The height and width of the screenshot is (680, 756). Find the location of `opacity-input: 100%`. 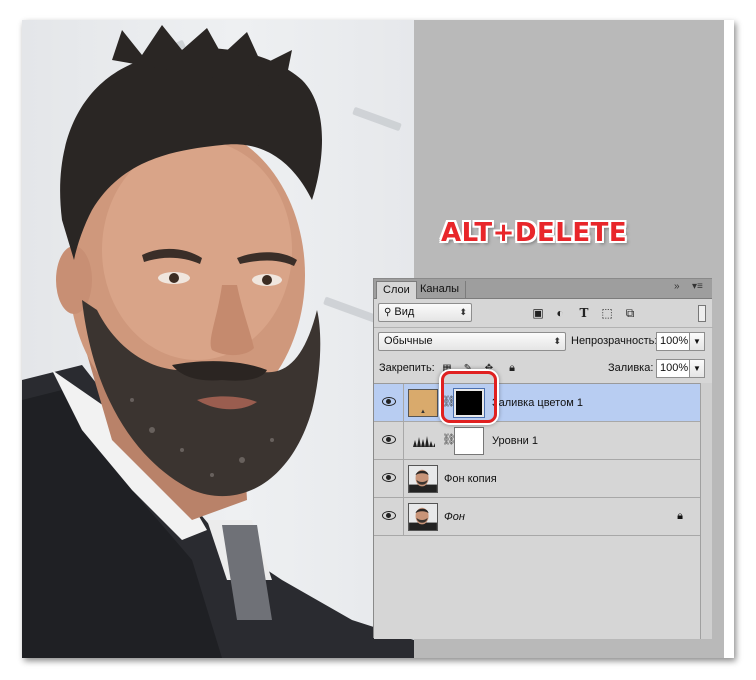

opacity-input: 100% is located at coordinates (673, 341).